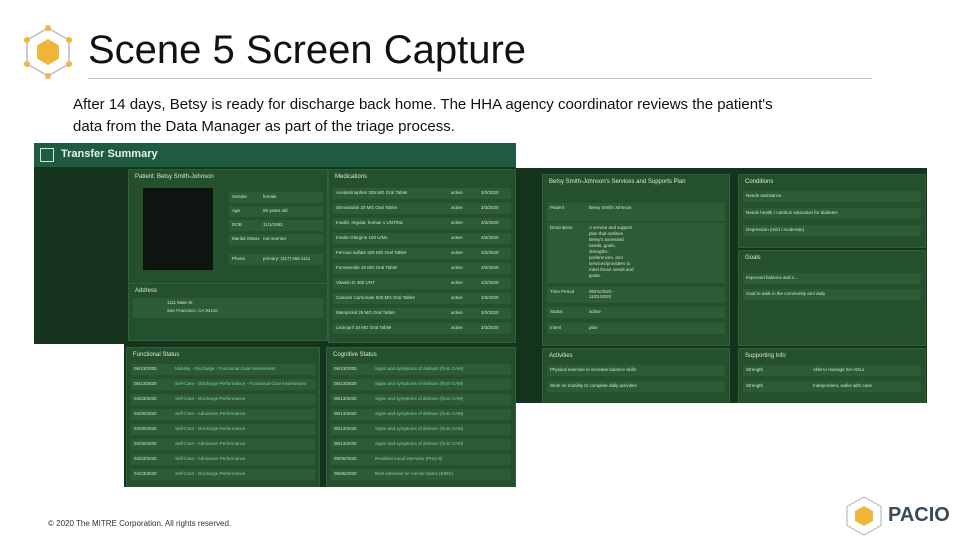 This screenshot has height=540, width=960. Describe the element at coordinates (919, 515) in the screenshot. I see `pacio-wordmark: PACIO` at that location.